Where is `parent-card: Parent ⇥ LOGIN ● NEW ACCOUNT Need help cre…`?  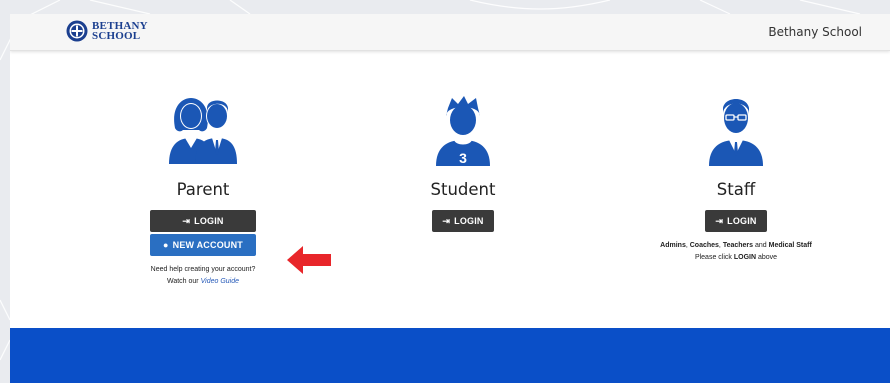
parent-card: Parent ⇥ LOGIN ● NEW ACCOUNT Need help cre… is located at coordinates (203, 191).